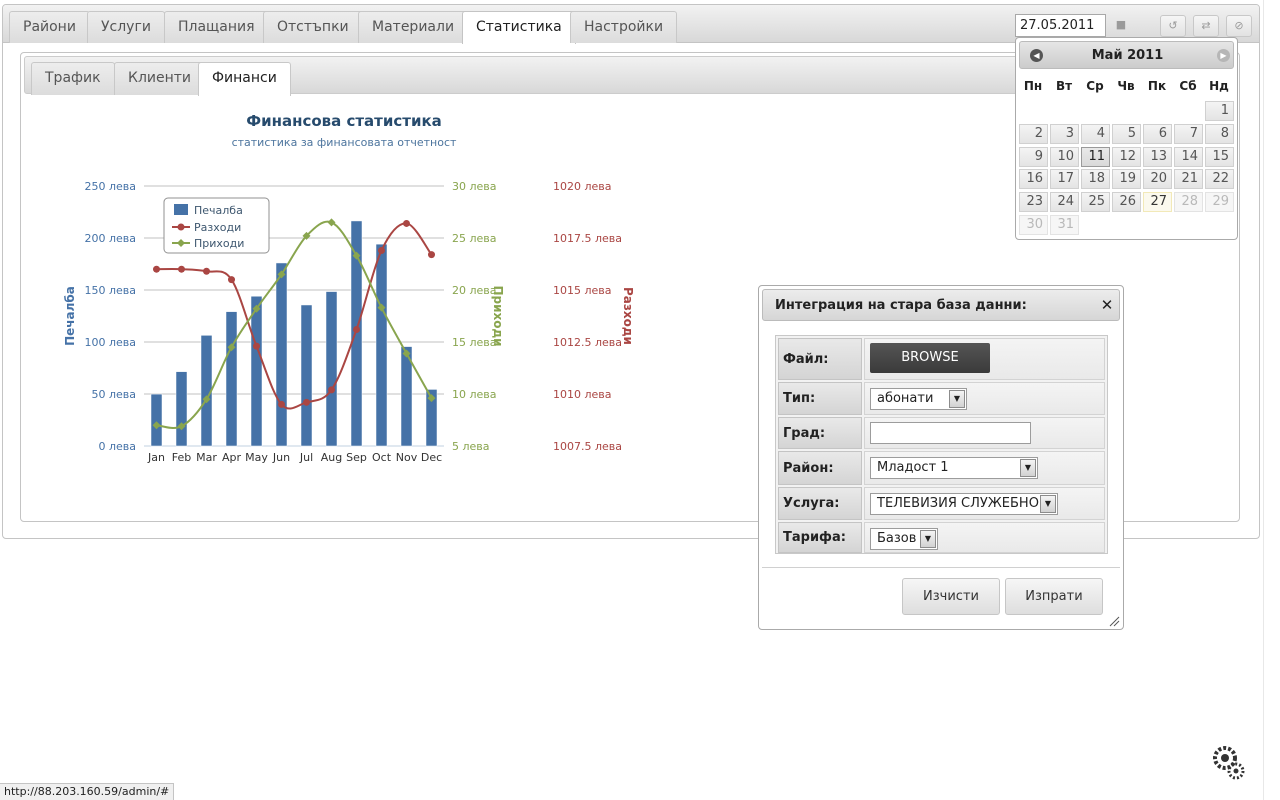  What do you see at coordinates (1064, 179) in the screenshot?
I see `calendar-day: 17` at bounding box center [1064, 179].